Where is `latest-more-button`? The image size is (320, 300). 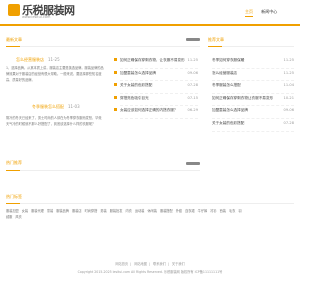 latest-more-button is located at coordinates (193, 39).